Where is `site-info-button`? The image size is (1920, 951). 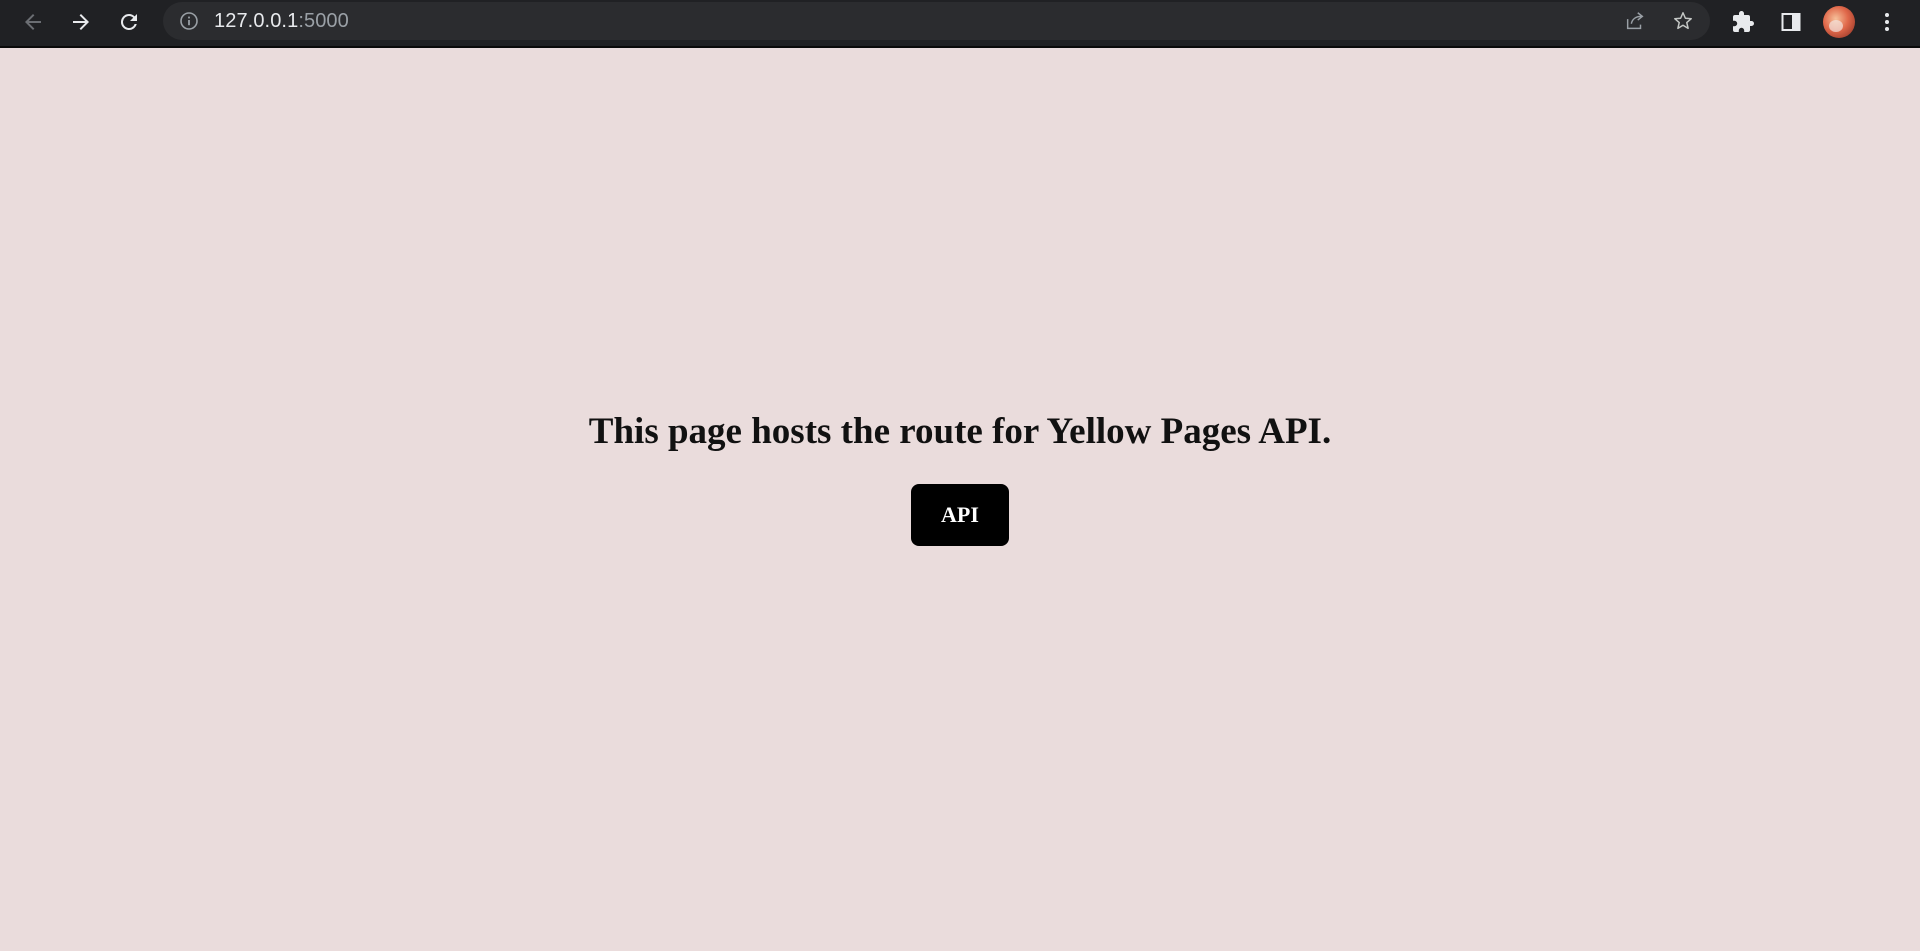 site-info-button is located at coordinates (189, 21).